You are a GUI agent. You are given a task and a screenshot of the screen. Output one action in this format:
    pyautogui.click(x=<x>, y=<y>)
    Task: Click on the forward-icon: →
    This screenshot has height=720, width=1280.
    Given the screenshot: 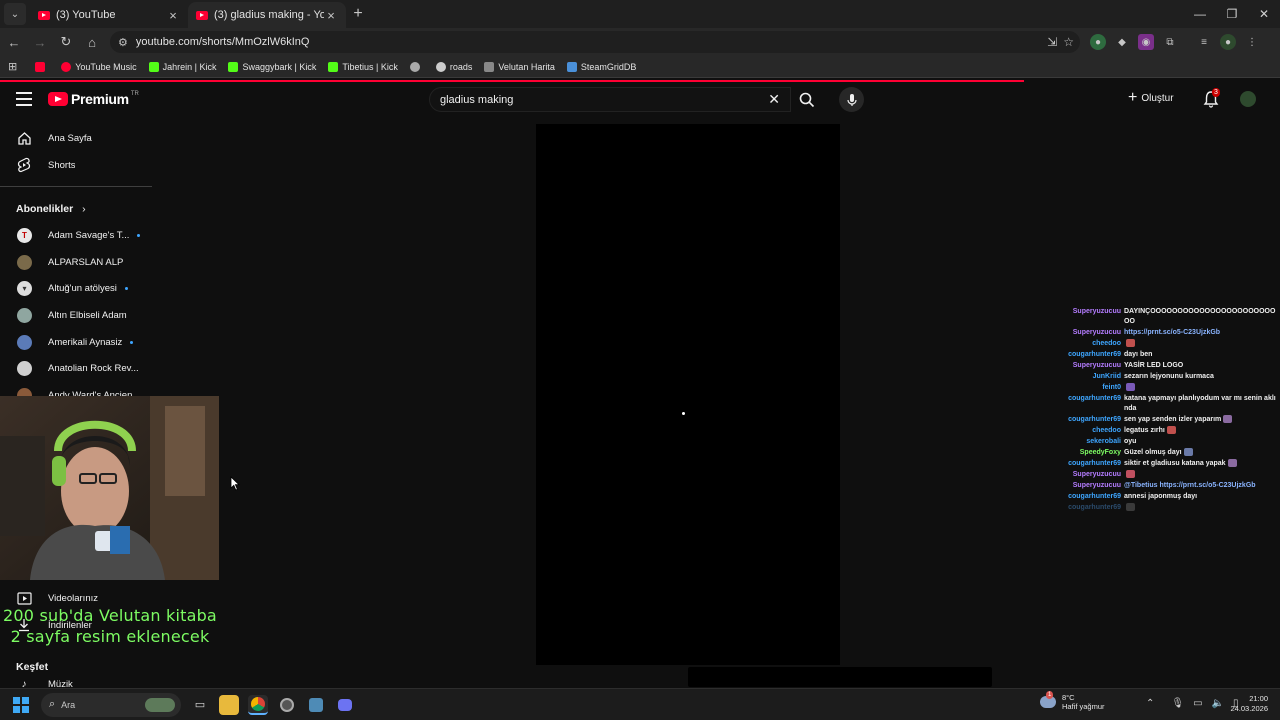 What is the action you would take?
    pyautogui.click(x=40, y=42)
    